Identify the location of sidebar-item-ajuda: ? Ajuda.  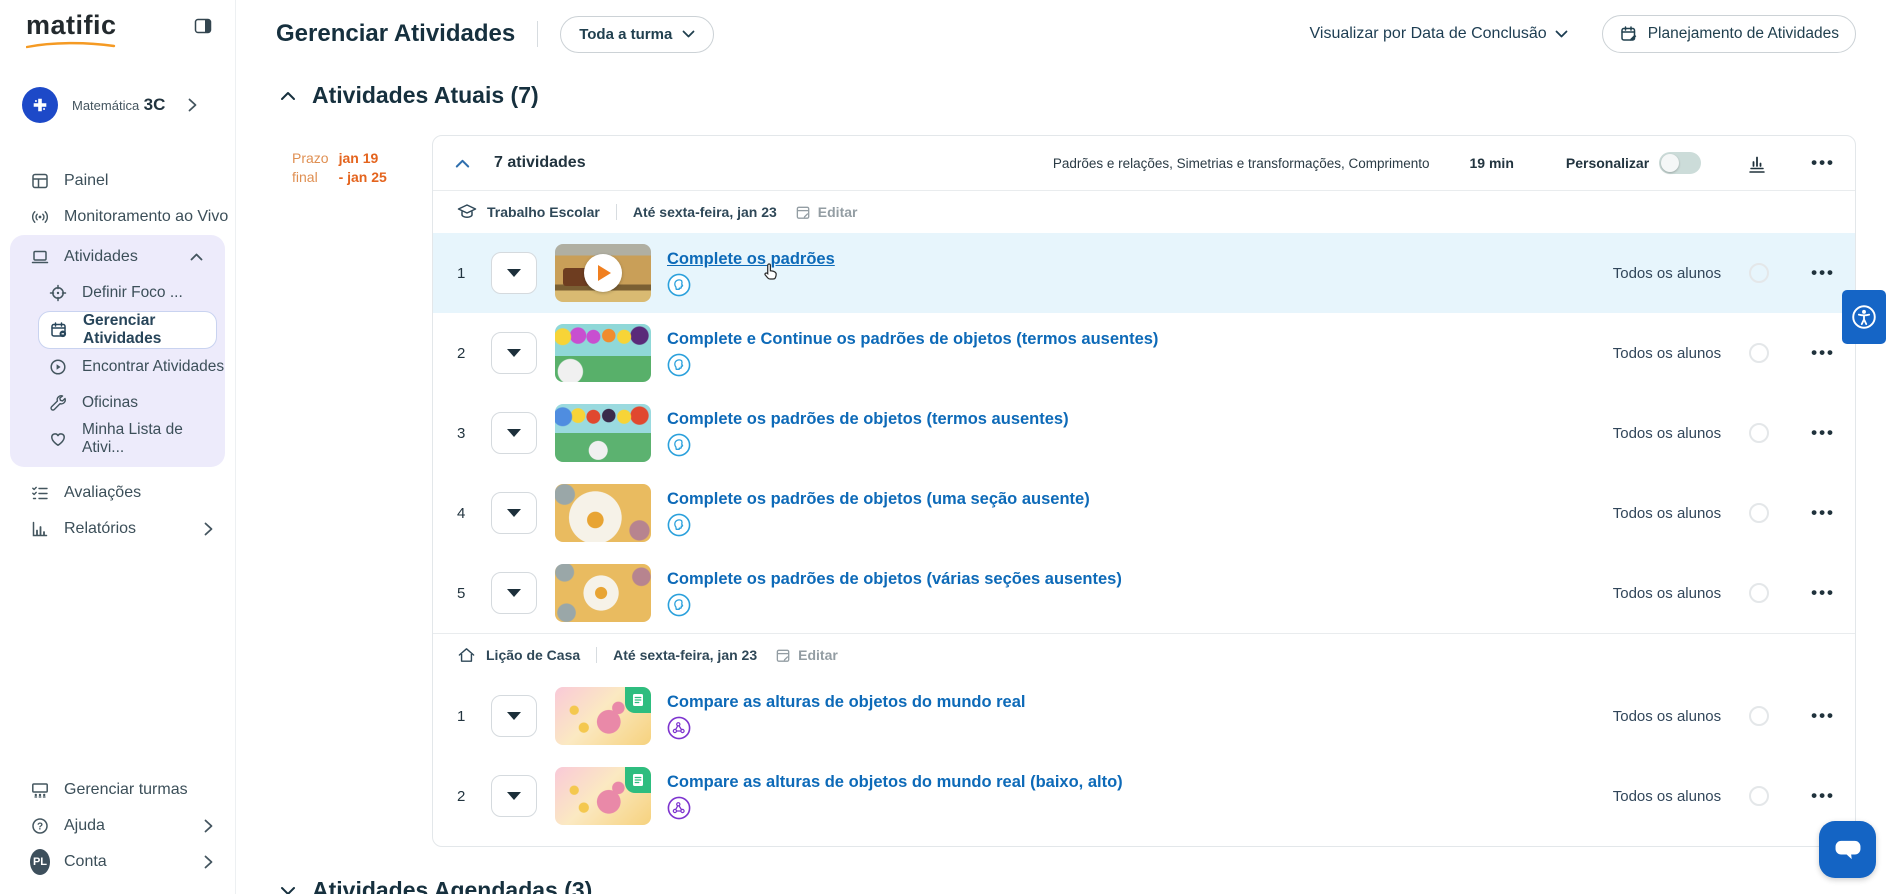
(117, 826).